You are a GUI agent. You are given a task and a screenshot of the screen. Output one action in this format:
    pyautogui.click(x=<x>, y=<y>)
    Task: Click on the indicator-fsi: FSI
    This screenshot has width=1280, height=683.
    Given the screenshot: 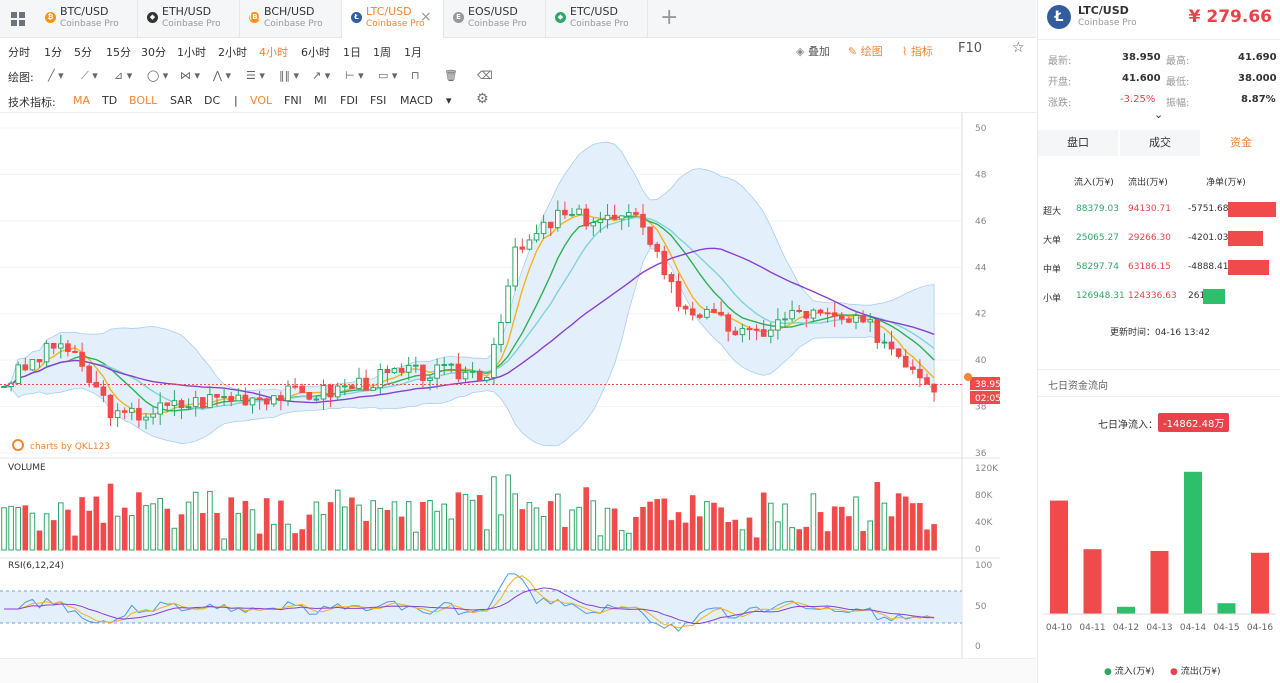 What is the action you would take?
    pyautogui.click(x=378, y=100)
    